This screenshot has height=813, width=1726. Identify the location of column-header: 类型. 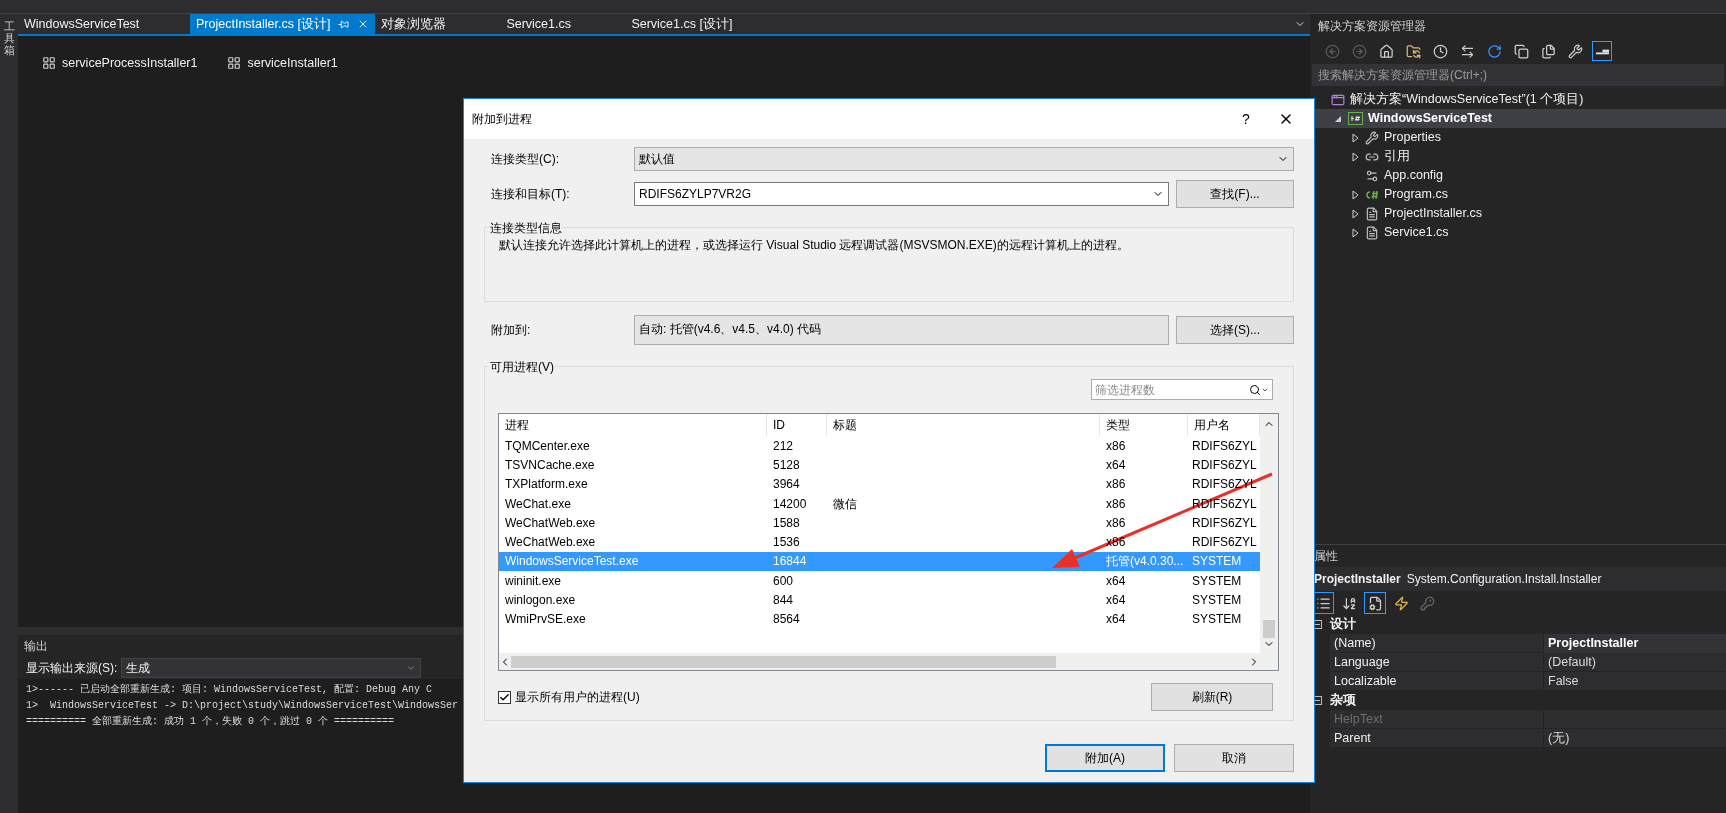
(1144, 425).